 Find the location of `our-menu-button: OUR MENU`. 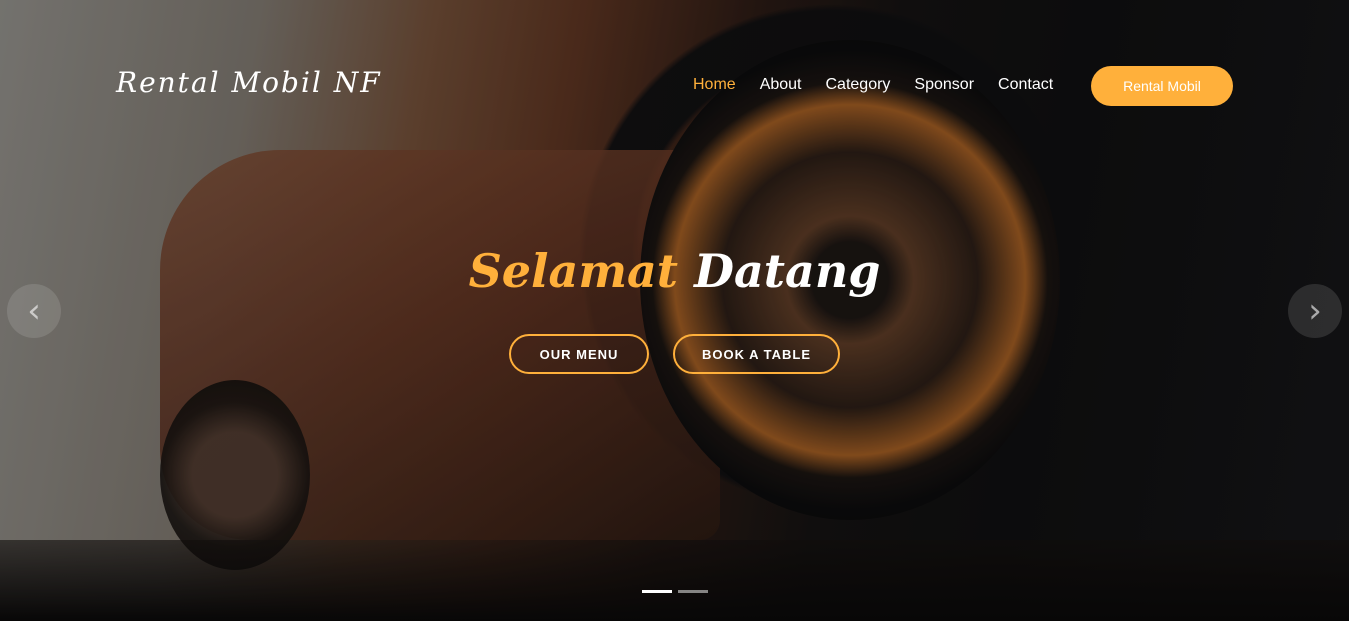

our-menu-button: OUR MENU is located at coordinates (579, 354).